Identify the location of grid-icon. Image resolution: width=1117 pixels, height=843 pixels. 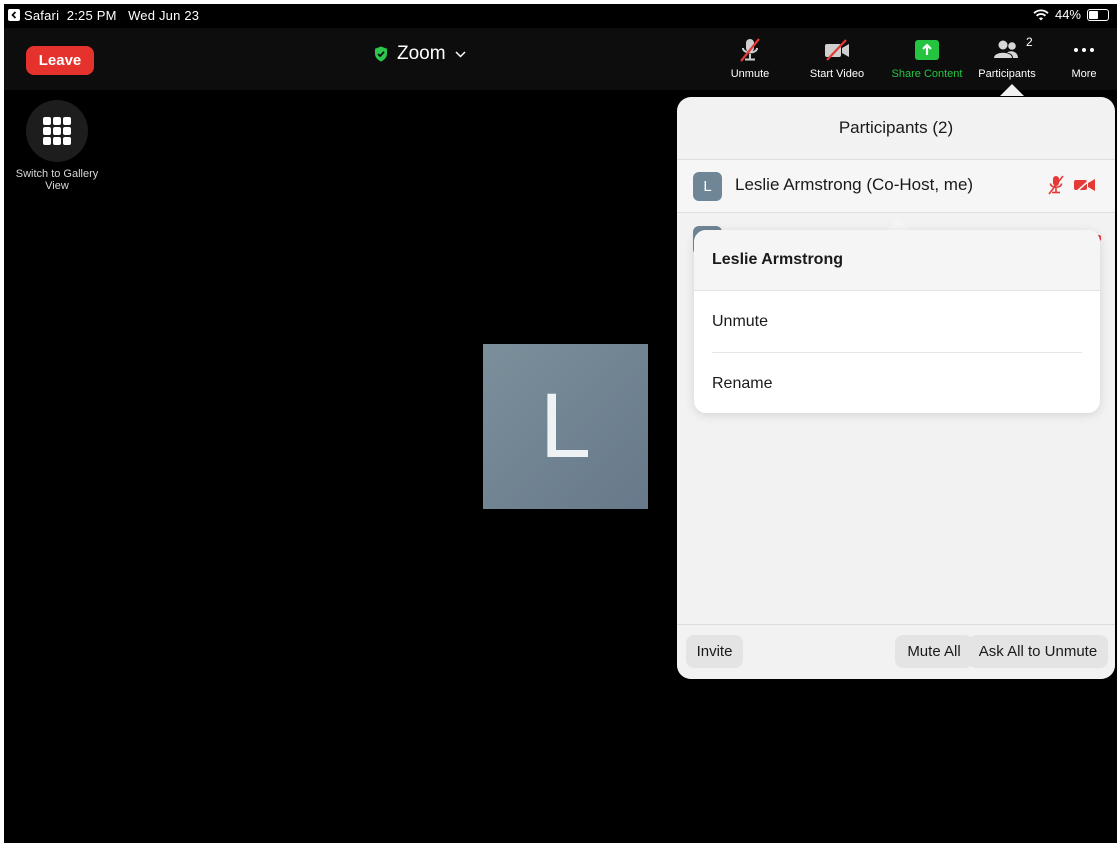
(57, 131).